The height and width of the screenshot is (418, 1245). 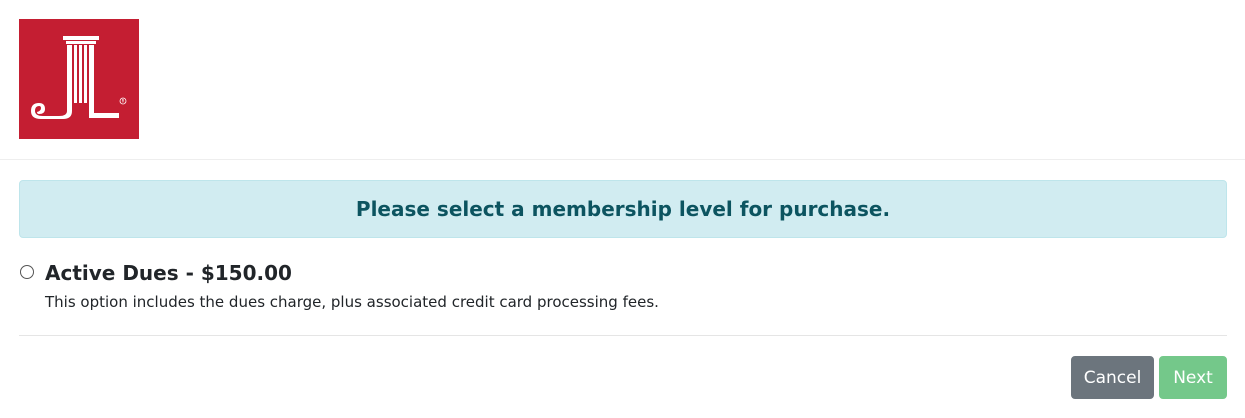 I want to click on junior-league-logo-icon: R, so click(x=79, y=79).